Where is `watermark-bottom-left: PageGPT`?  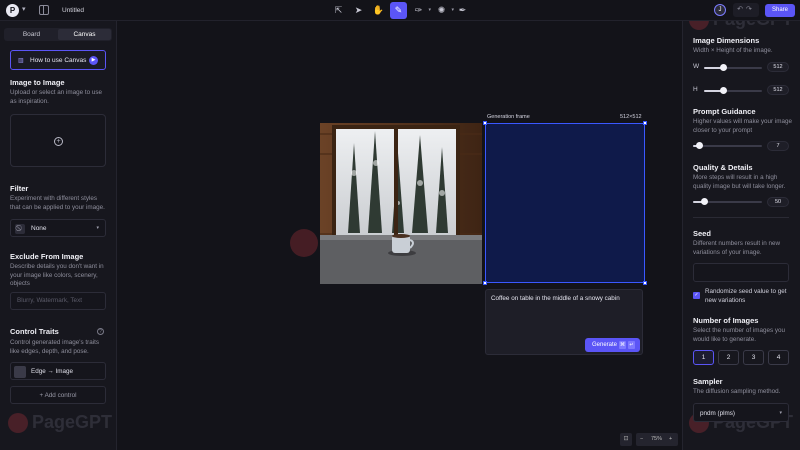 watermark-bottom-left: PageGPT is located at coordinates (60, 423).